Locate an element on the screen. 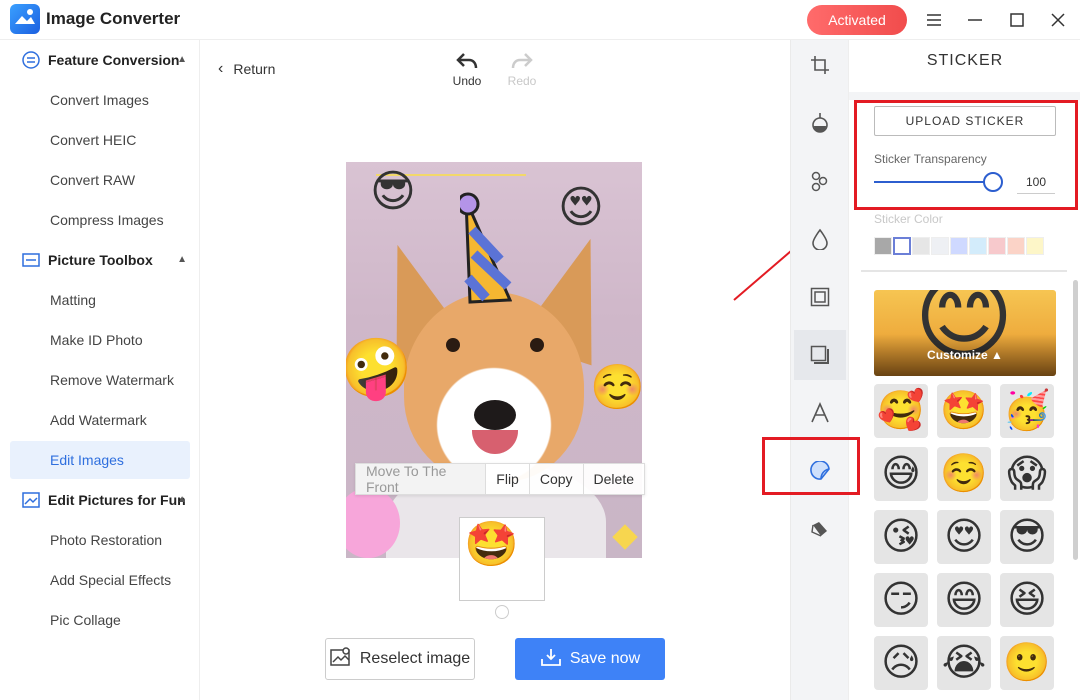  dog-photo-eye is located at coordinates (537, 345).